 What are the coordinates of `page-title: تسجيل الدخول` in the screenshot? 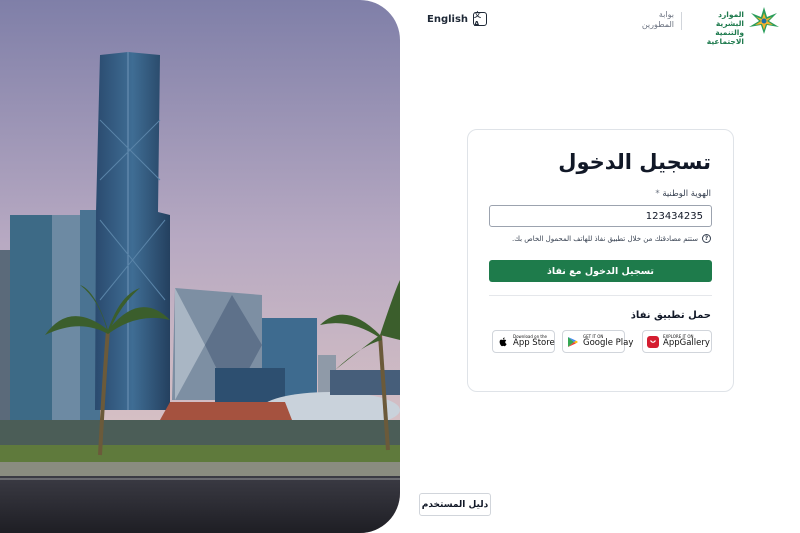 It's located at (634, 162).